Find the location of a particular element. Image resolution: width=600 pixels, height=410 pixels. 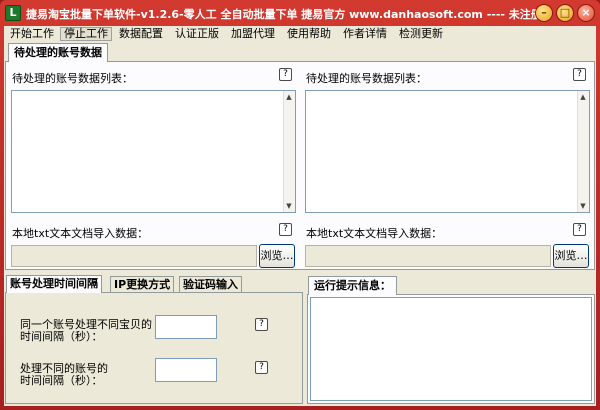

tab-run-info: 运行提示信息： is located at coordinates (352, 285).